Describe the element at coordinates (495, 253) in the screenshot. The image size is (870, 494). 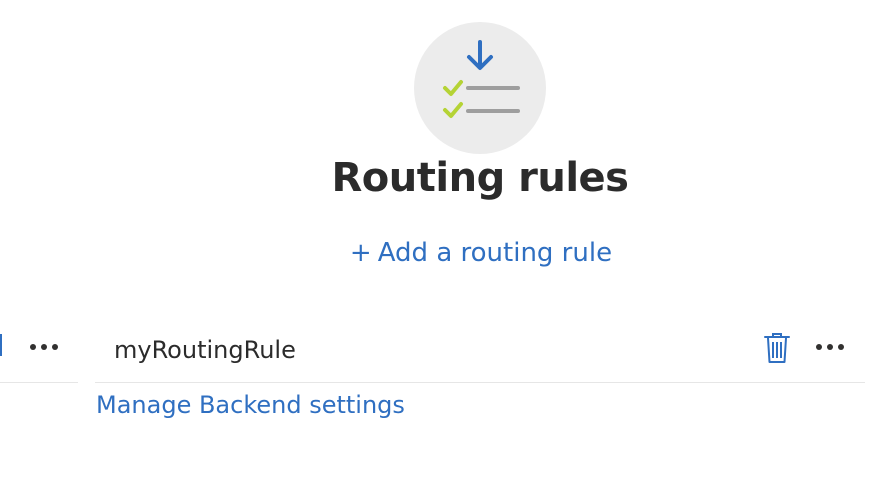
I see `add-routing-rule-label: Add a routing rule` at that location.